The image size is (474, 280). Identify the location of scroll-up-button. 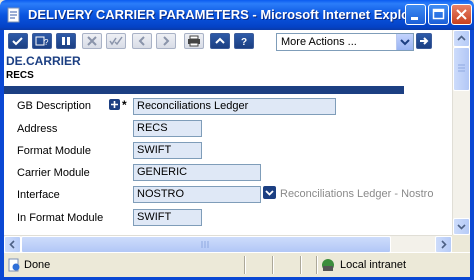
(461, 38).